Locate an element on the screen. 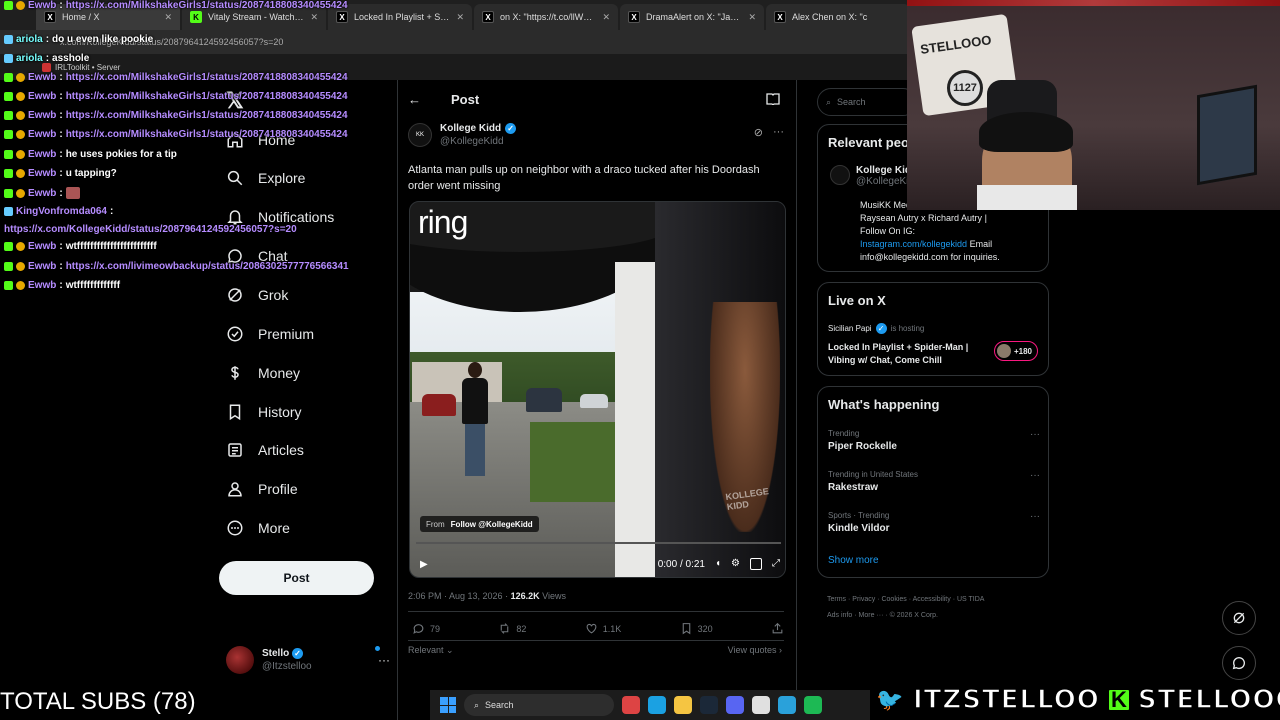 The image size is (1280, 720). telegram-icon is located at coordinates (787, 705).